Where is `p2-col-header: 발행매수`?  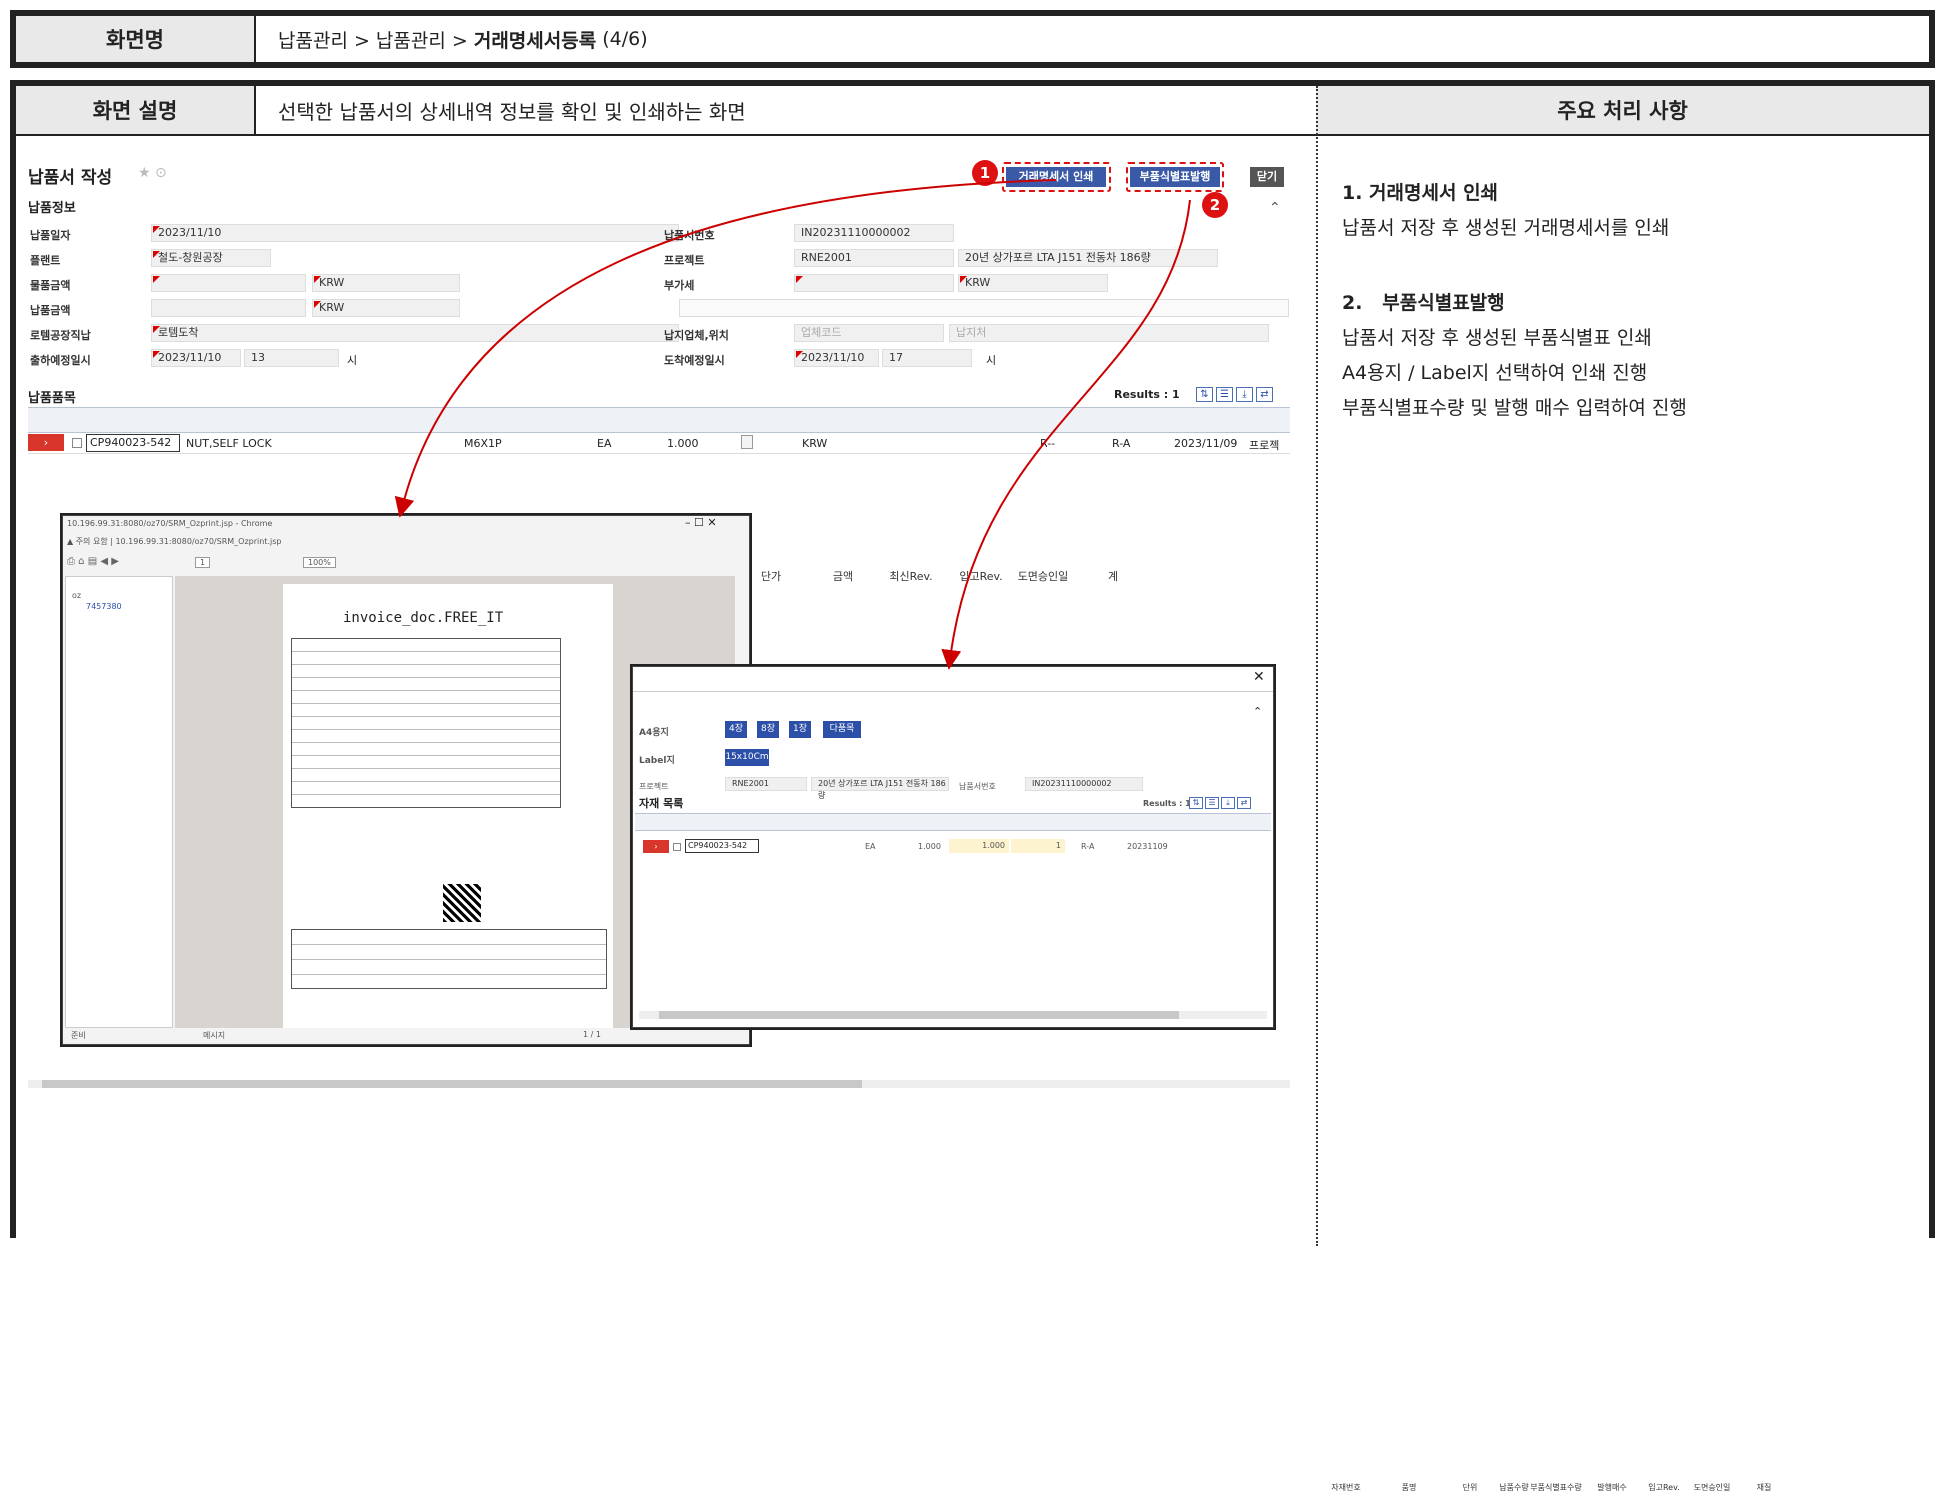 p2-col-header: 발행매수 is located at coordinates (1612, 1487).